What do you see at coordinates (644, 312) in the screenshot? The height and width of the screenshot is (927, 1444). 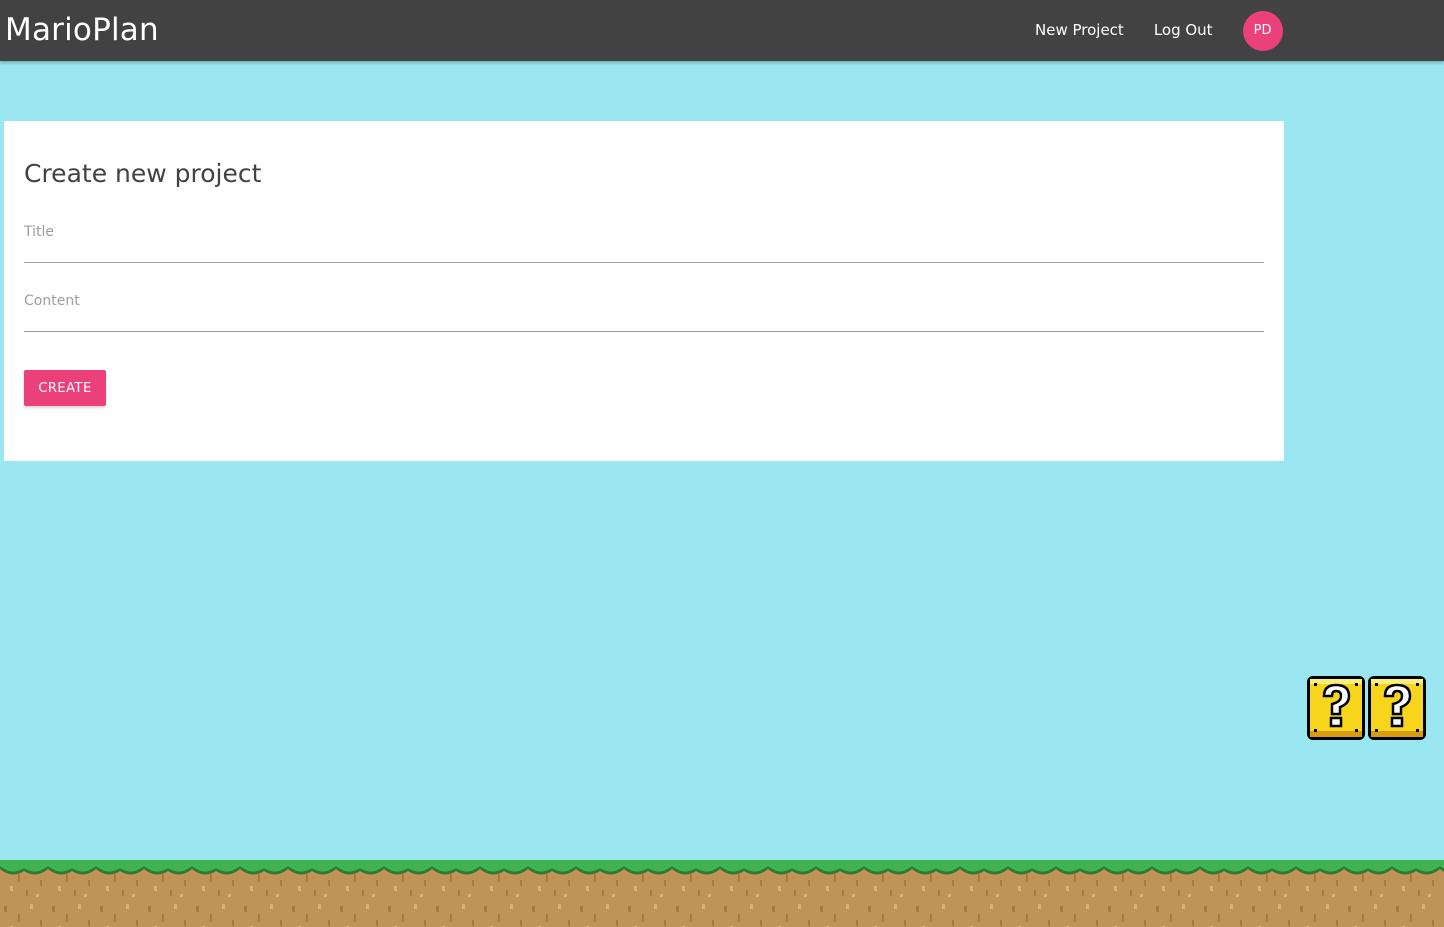 I see `content-field-group: Content` at bounding box center [644, 312].